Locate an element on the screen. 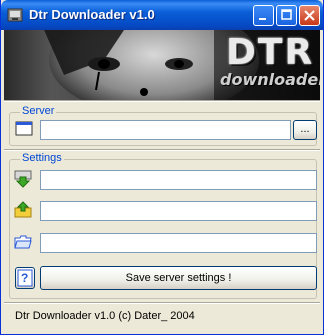  app-icon is located at coordinates (15, 15).